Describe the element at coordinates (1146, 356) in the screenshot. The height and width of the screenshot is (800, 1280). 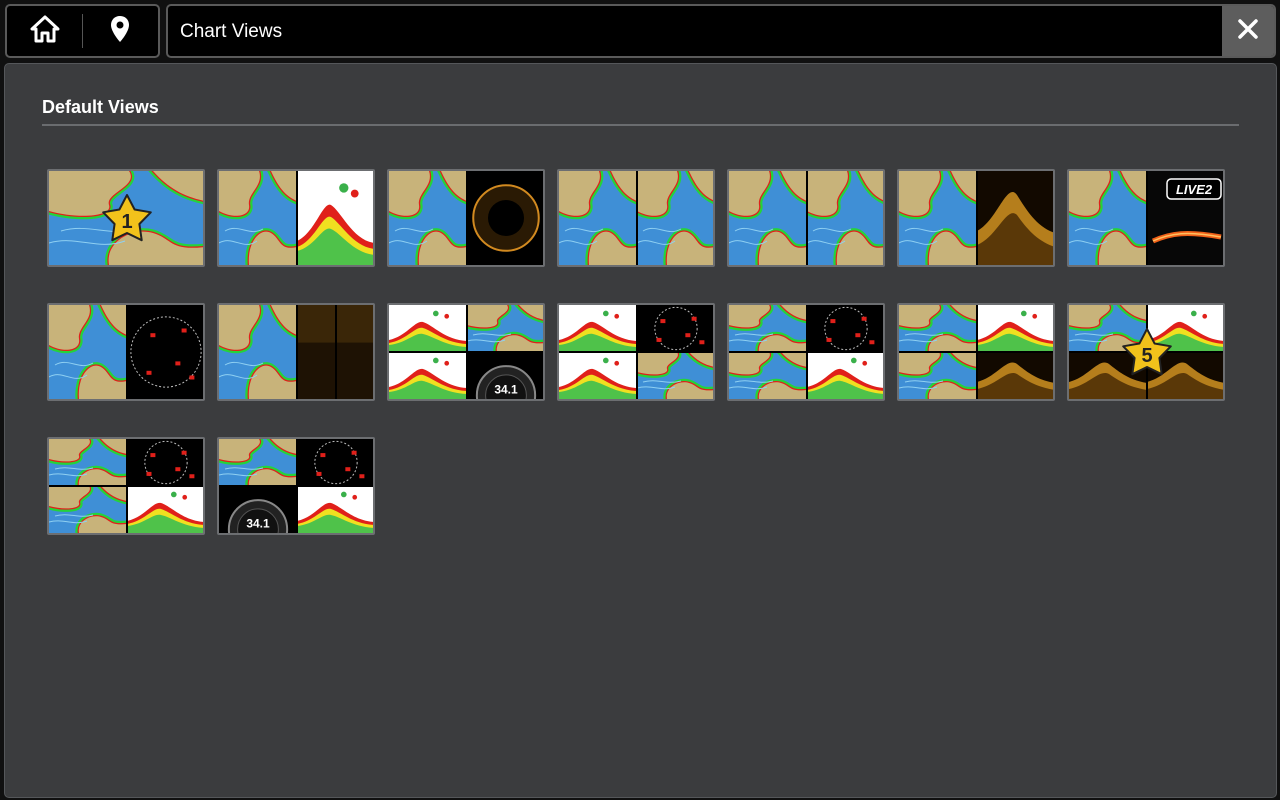
I see `badge-number: 5` at that location.